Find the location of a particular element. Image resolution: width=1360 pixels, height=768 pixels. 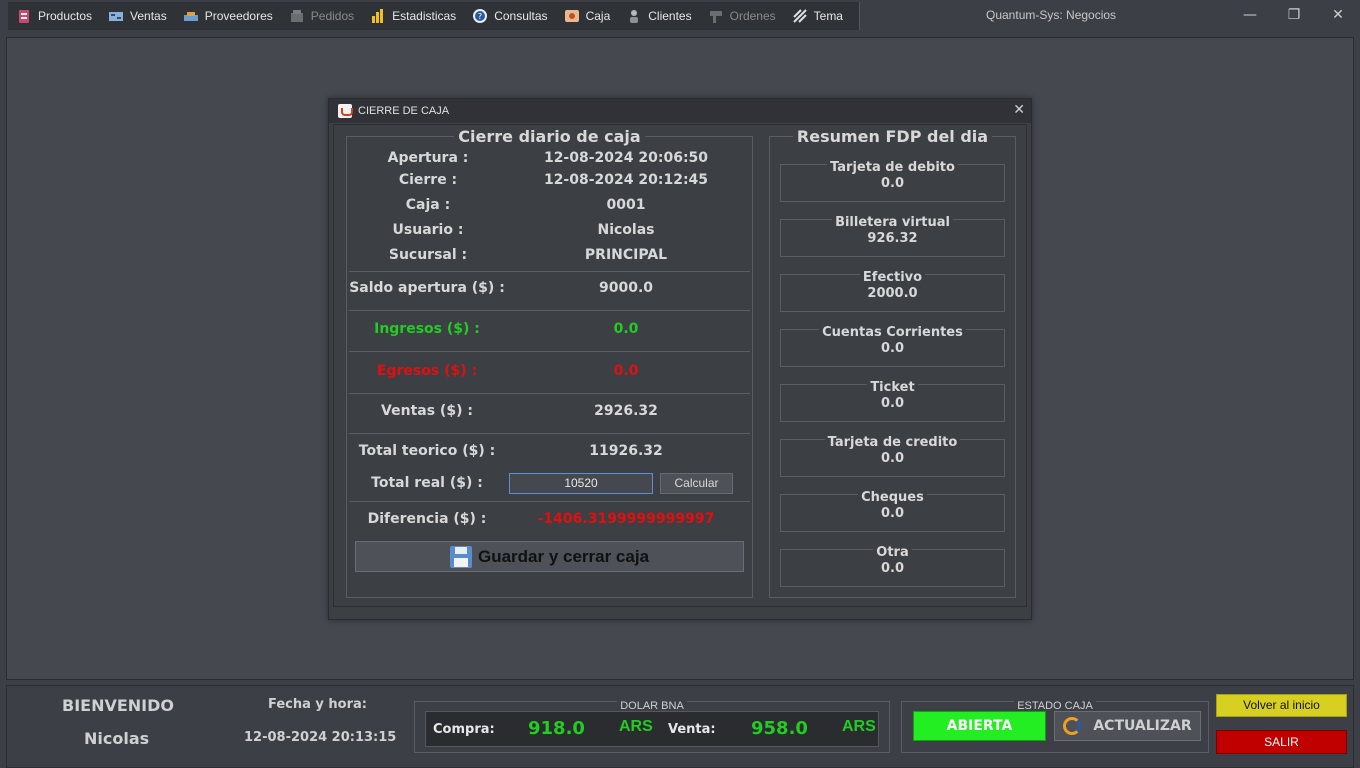

estado-badge: ABIERTA is located at coordinates (979, 726).